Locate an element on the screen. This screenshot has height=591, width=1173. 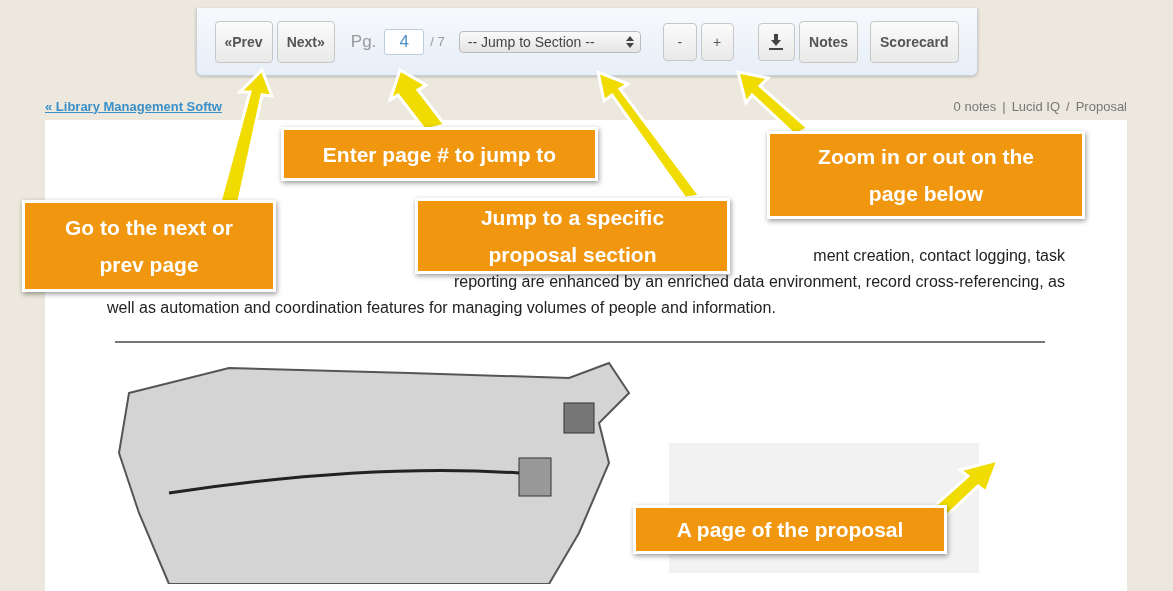
page-name: Proposal is located at coordinates (1101, 106).